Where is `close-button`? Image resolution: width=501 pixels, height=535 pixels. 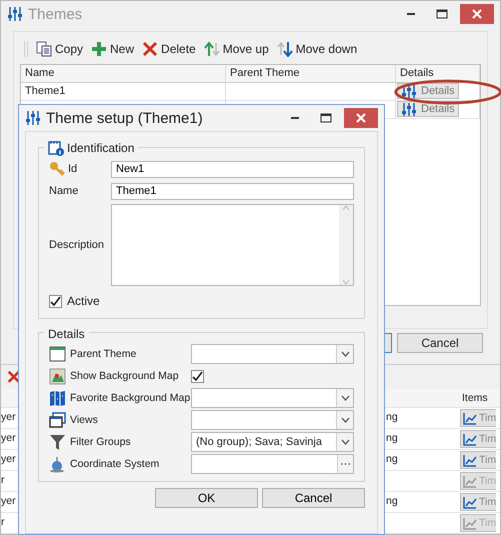 close-button is located at coordinates (361, 118).